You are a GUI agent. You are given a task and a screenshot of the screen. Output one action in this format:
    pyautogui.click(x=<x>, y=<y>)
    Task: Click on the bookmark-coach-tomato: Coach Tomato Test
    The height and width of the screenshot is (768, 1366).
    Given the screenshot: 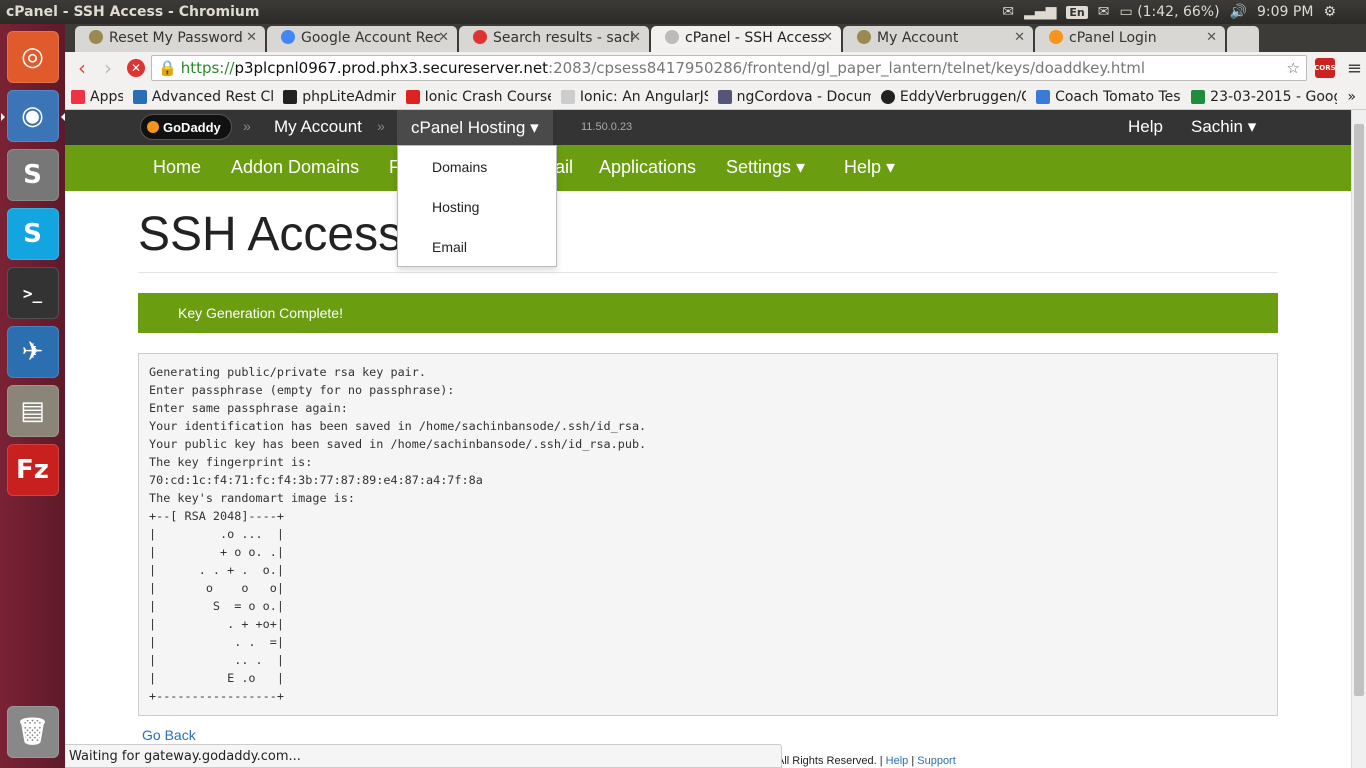 What is the action you would take?
    pyautogui.click(x=1108, y=97)
    